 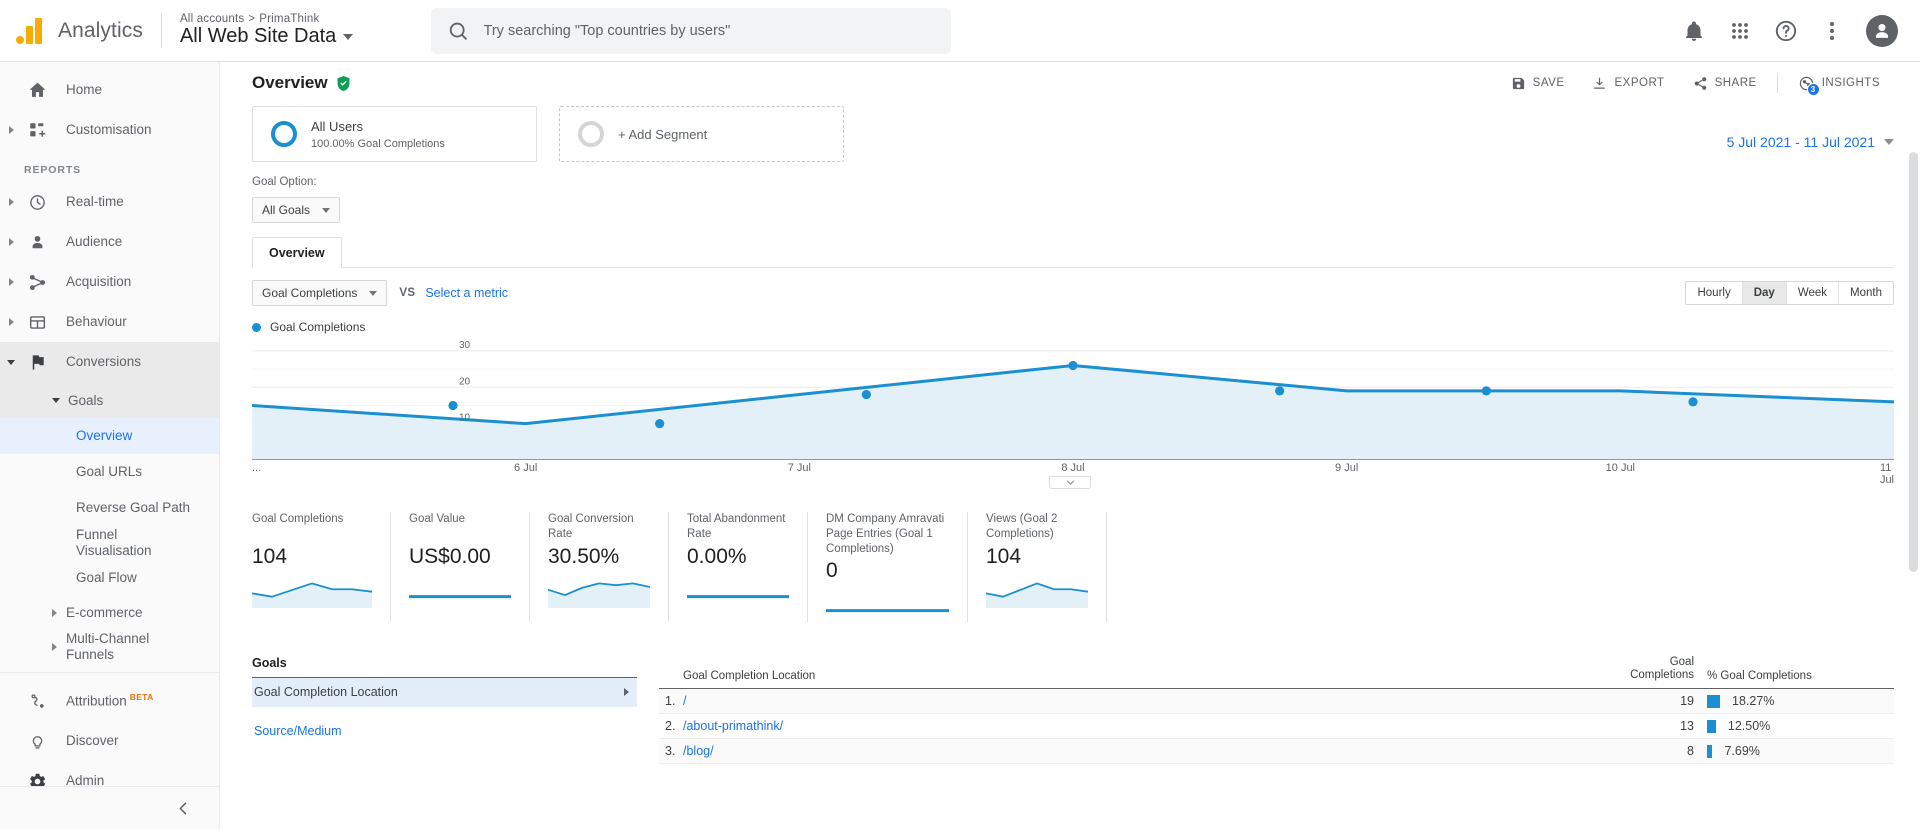 I want to click on sidebar-item-label: Goal Flow, so click(x=106, y=578).